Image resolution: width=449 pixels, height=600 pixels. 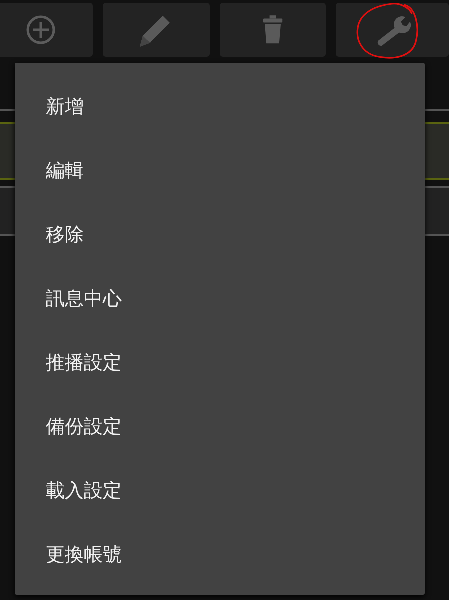 I want to click on pencil-icon, so click(x=155, y=31).